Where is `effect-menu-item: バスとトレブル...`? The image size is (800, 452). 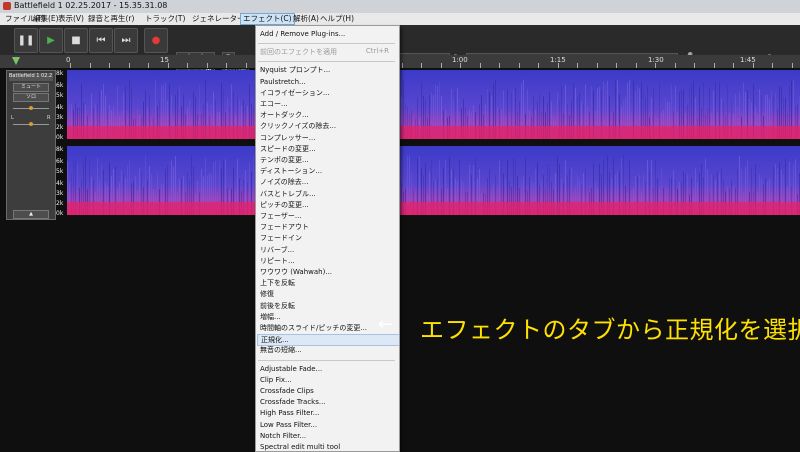 effect-menu-item: バスとトレブル... is located at coordinates (288, 194).